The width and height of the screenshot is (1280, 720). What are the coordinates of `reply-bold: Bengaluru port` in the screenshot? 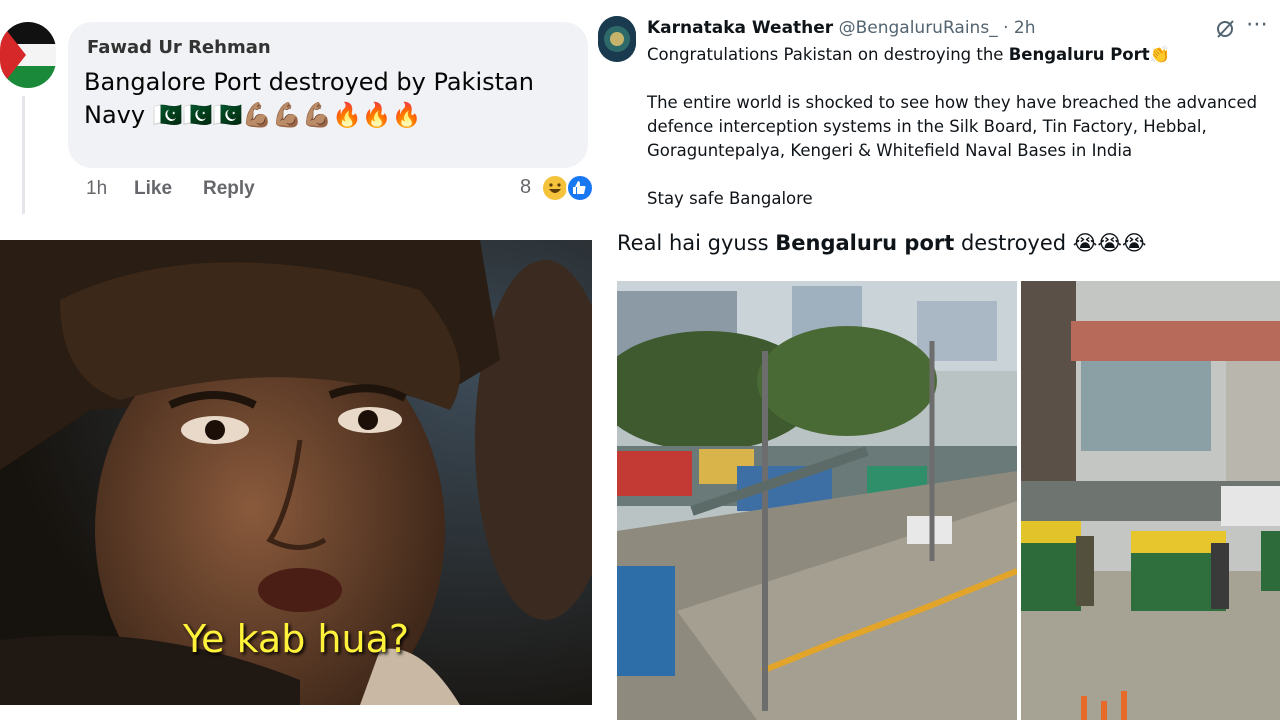 It's located at (865, 243).